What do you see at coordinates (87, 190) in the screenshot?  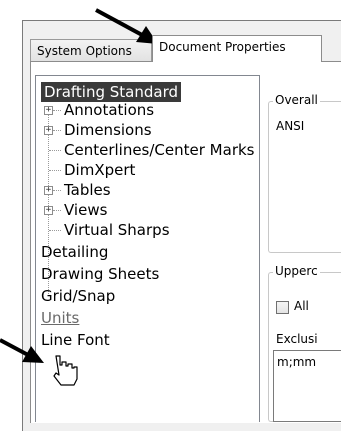 I see `tree-item-tables: Tables` at bounding box center [87, 190].